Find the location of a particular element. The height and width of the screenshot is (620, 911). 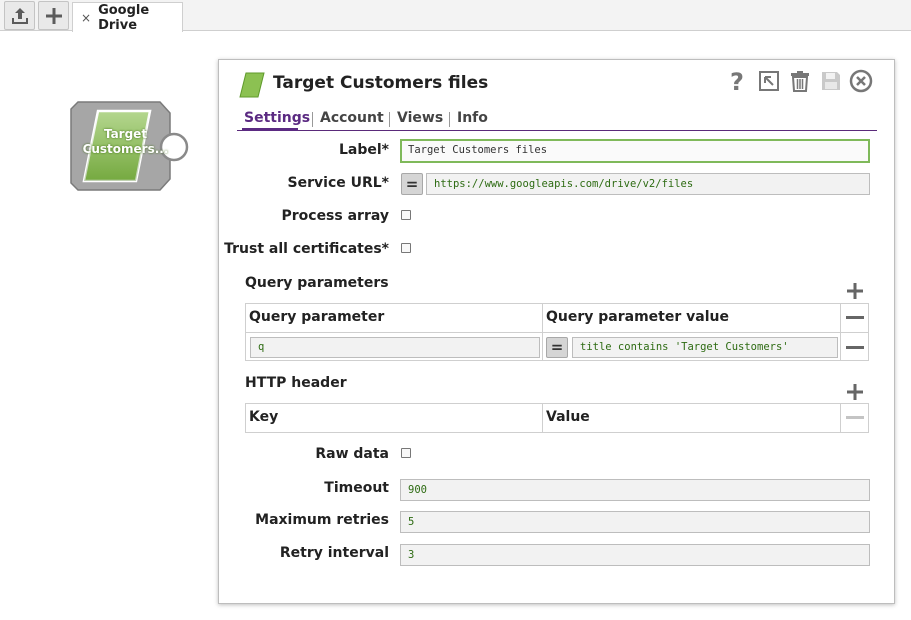

service-url-label: Service URL* is located at coordinates (338, 183).